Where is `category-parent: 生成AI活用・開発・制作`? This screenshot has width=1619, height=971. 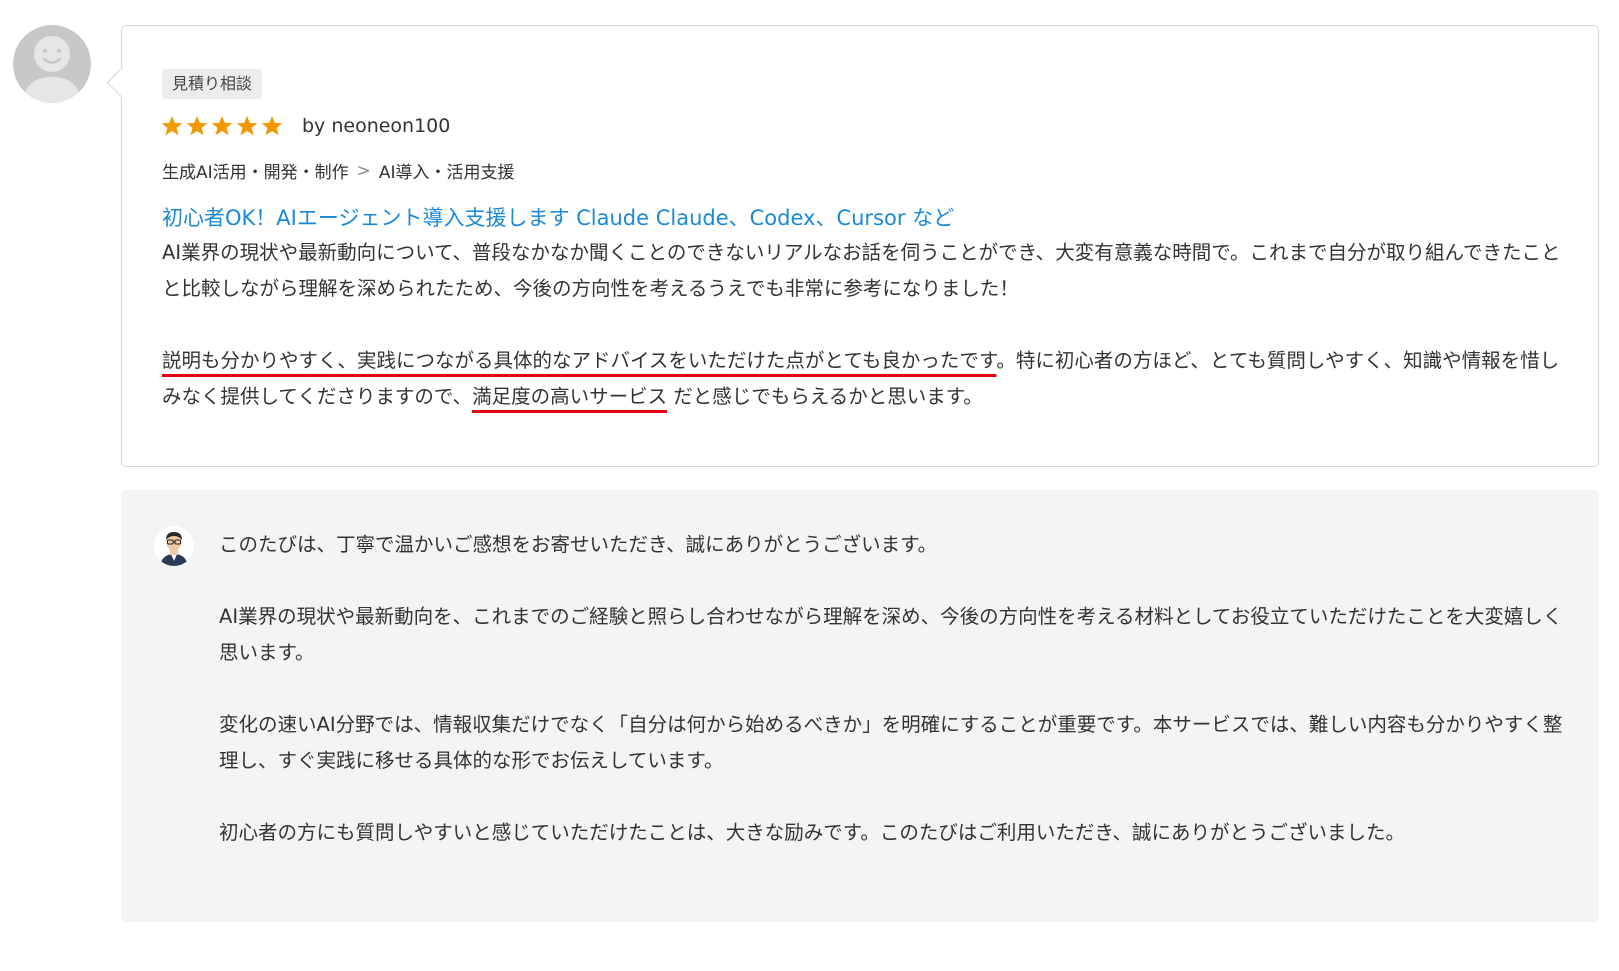 category-parent: 生成AI活用・開発・制作 is located at coordinates (255, 170).